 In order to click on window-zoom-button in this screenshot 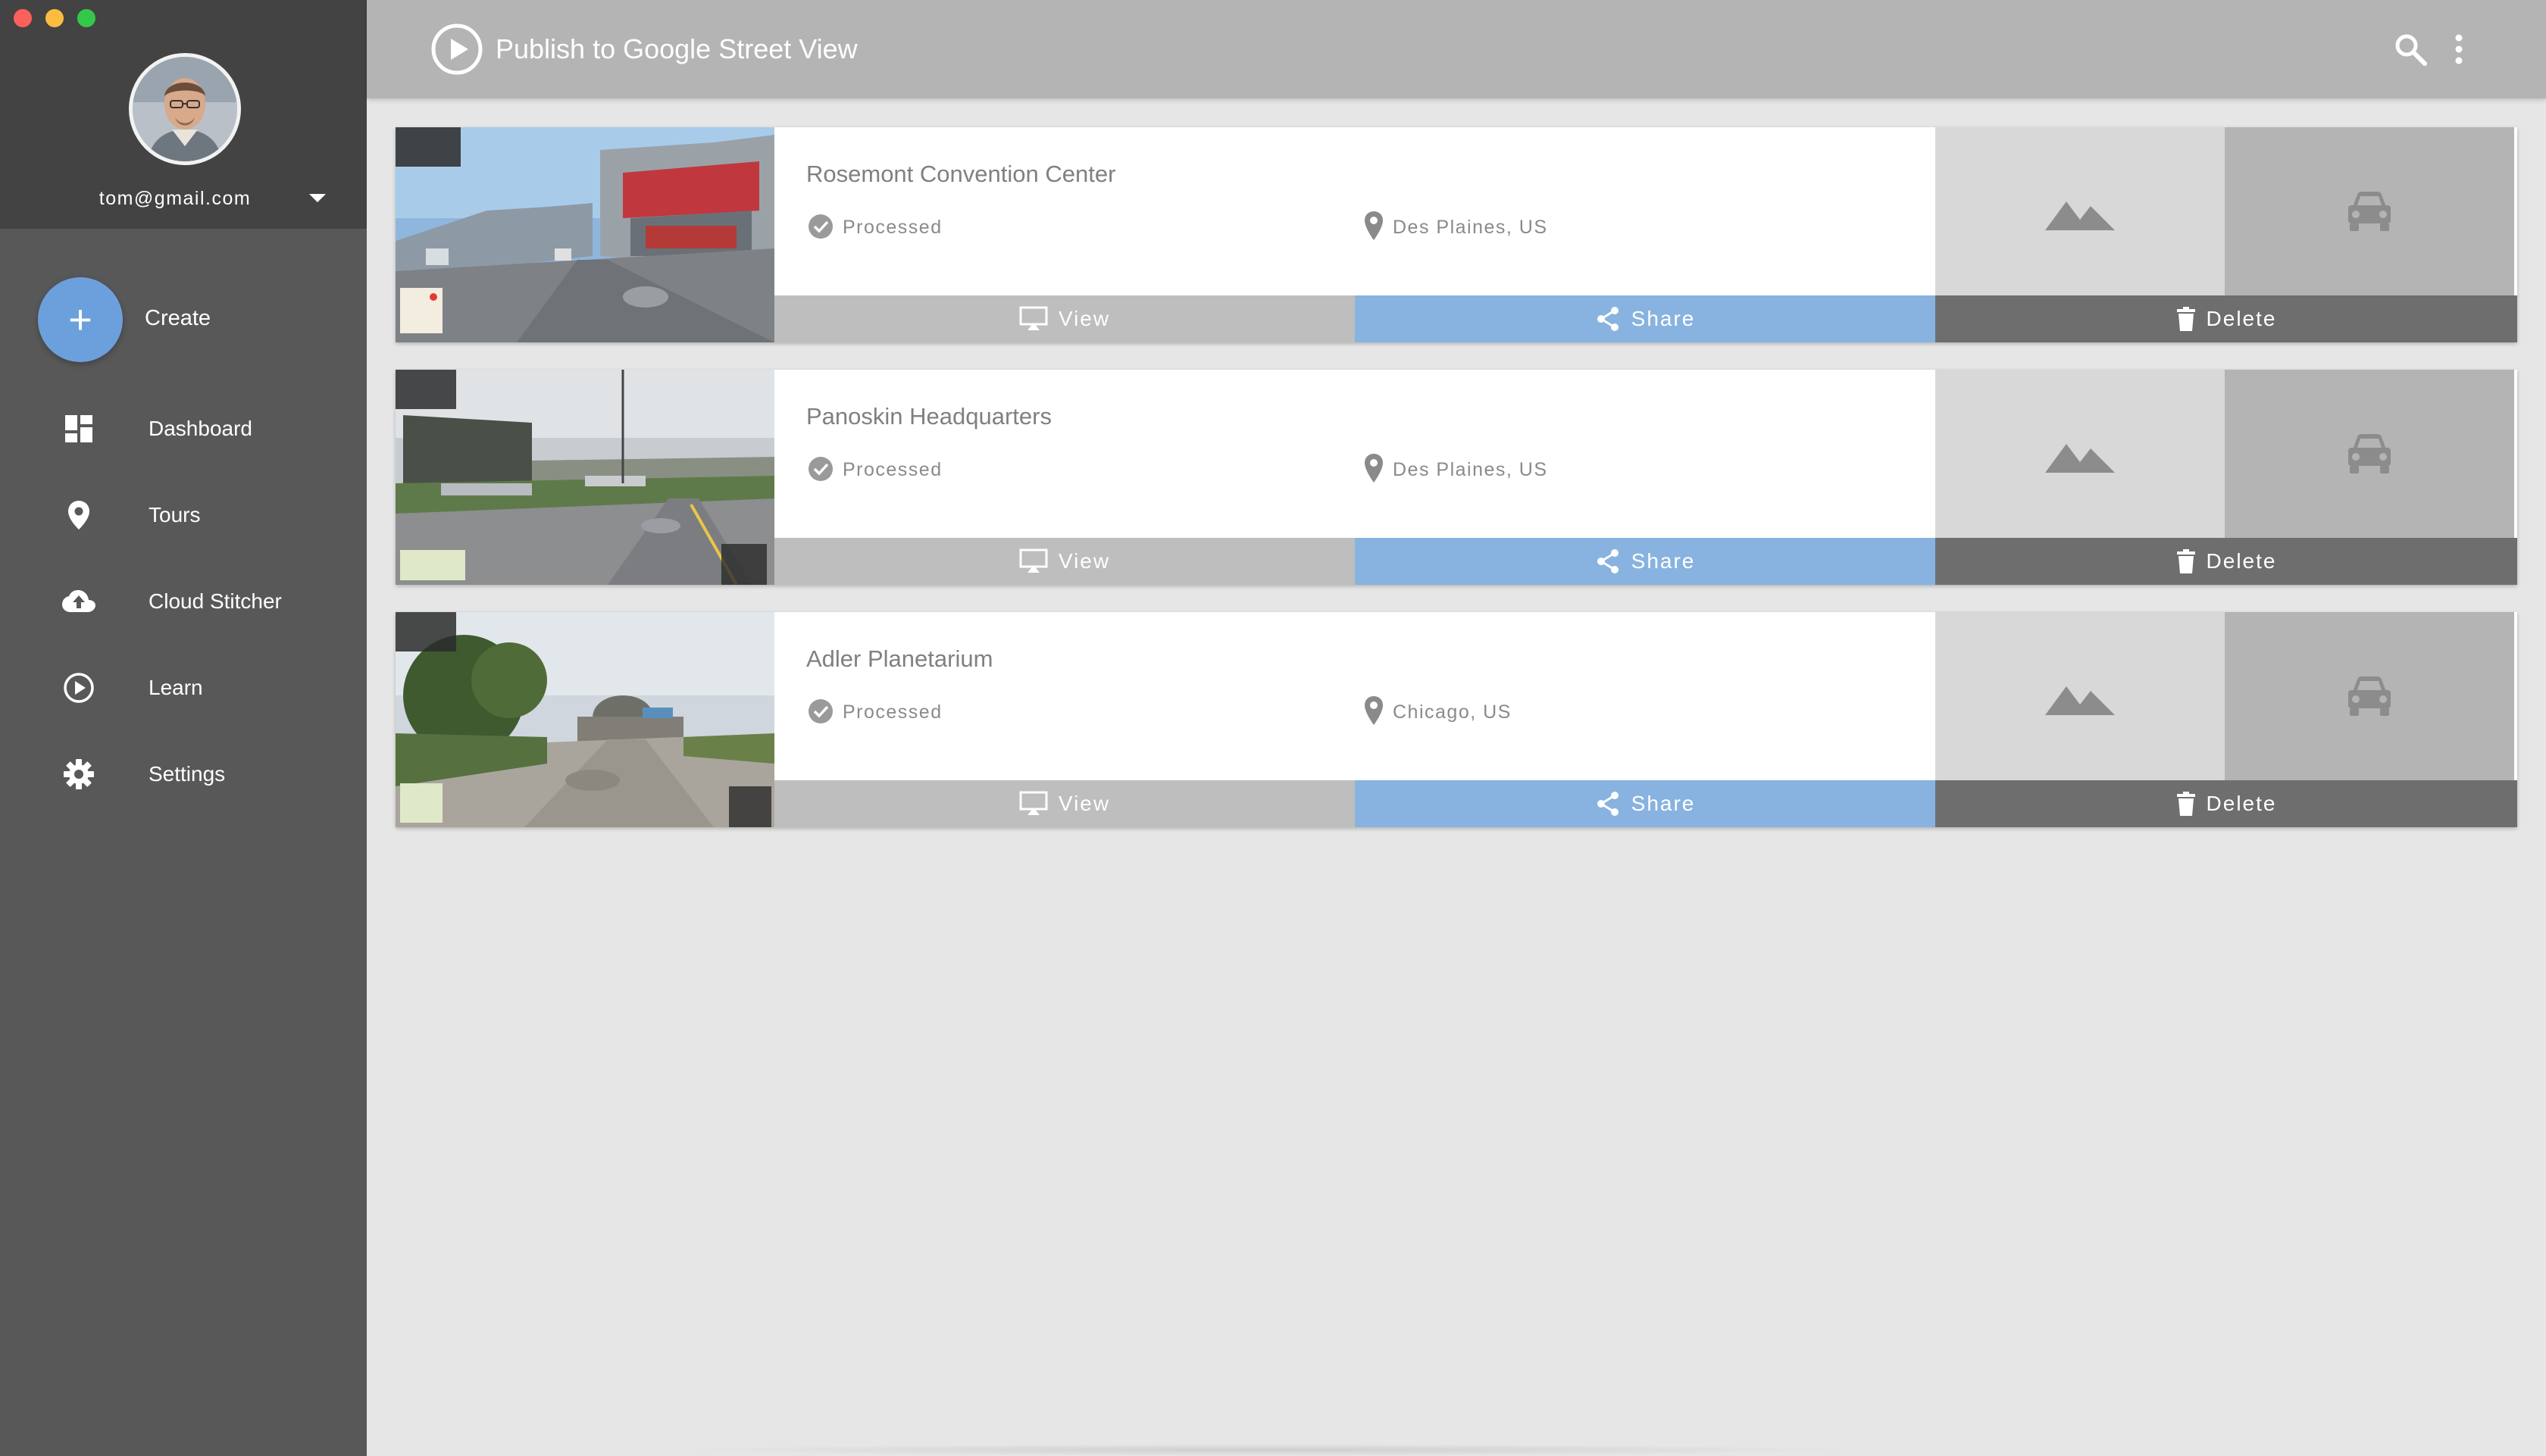, I will do `click(86, 18)`.